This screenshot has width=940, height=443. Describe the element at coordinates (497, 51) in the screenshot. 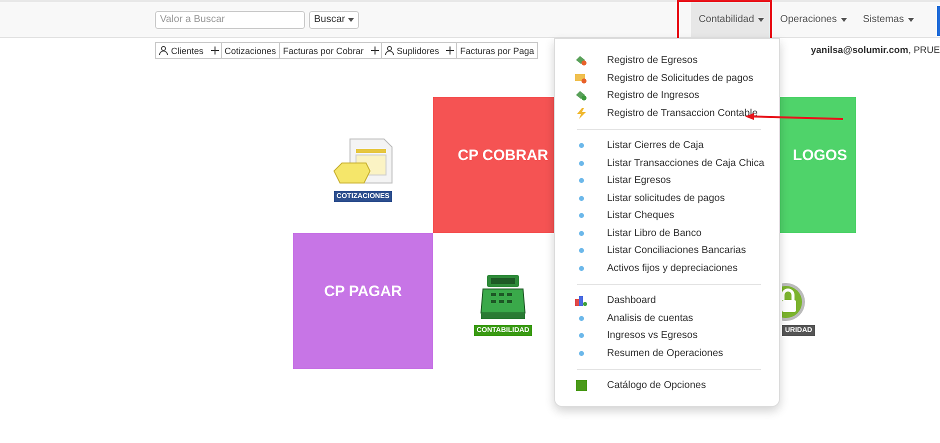

I see `shortcut-link: Facturas por Paga` at that location.